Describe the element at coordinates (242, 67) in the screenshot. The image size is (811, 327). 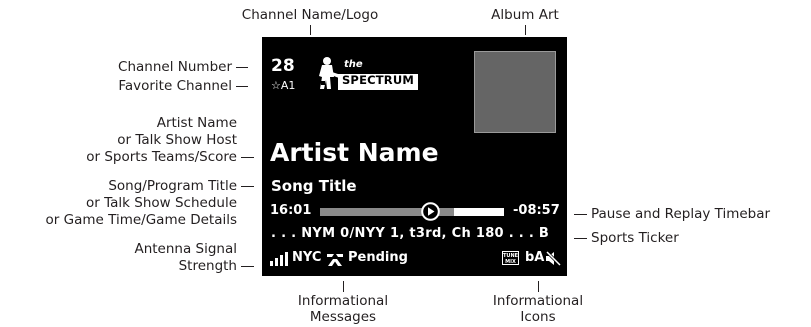
I see `leader-channel-number` at that location.